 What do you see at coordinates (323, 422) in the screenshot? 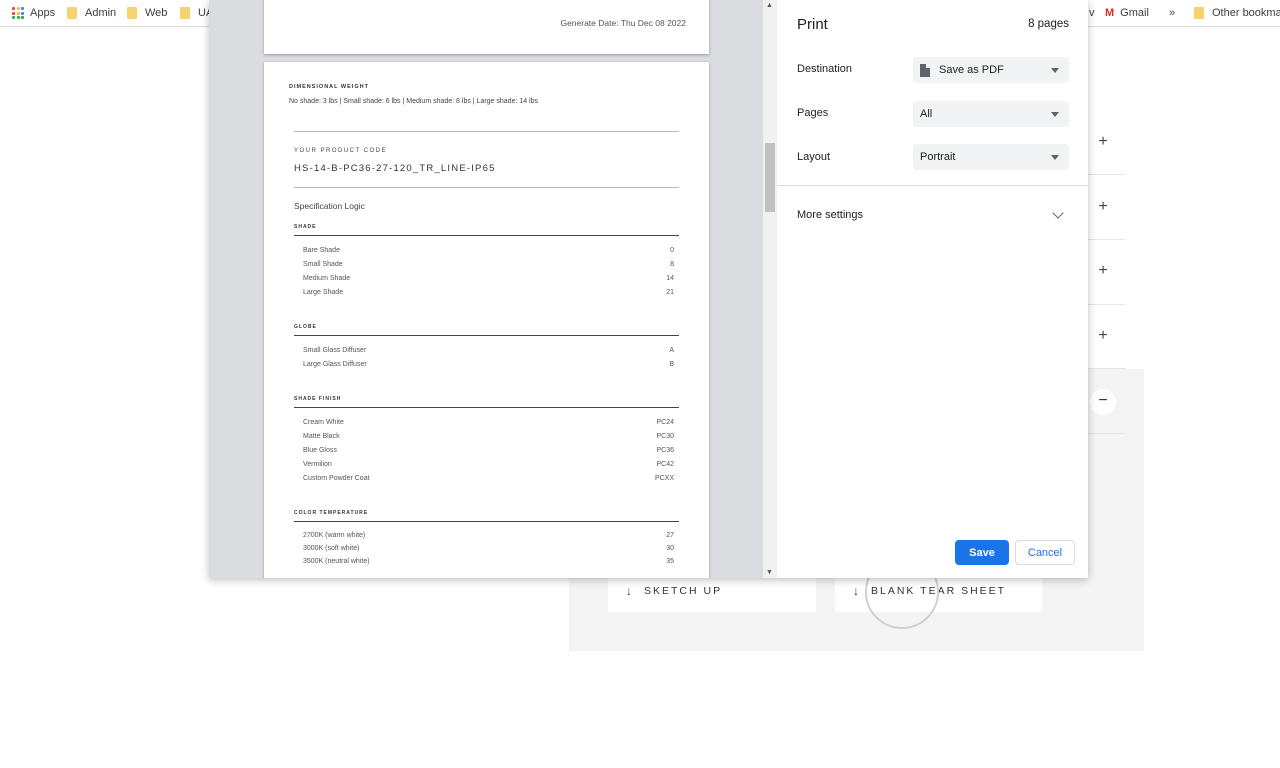
I see `spec-label: Cream White` at bounding box center [323, 422].